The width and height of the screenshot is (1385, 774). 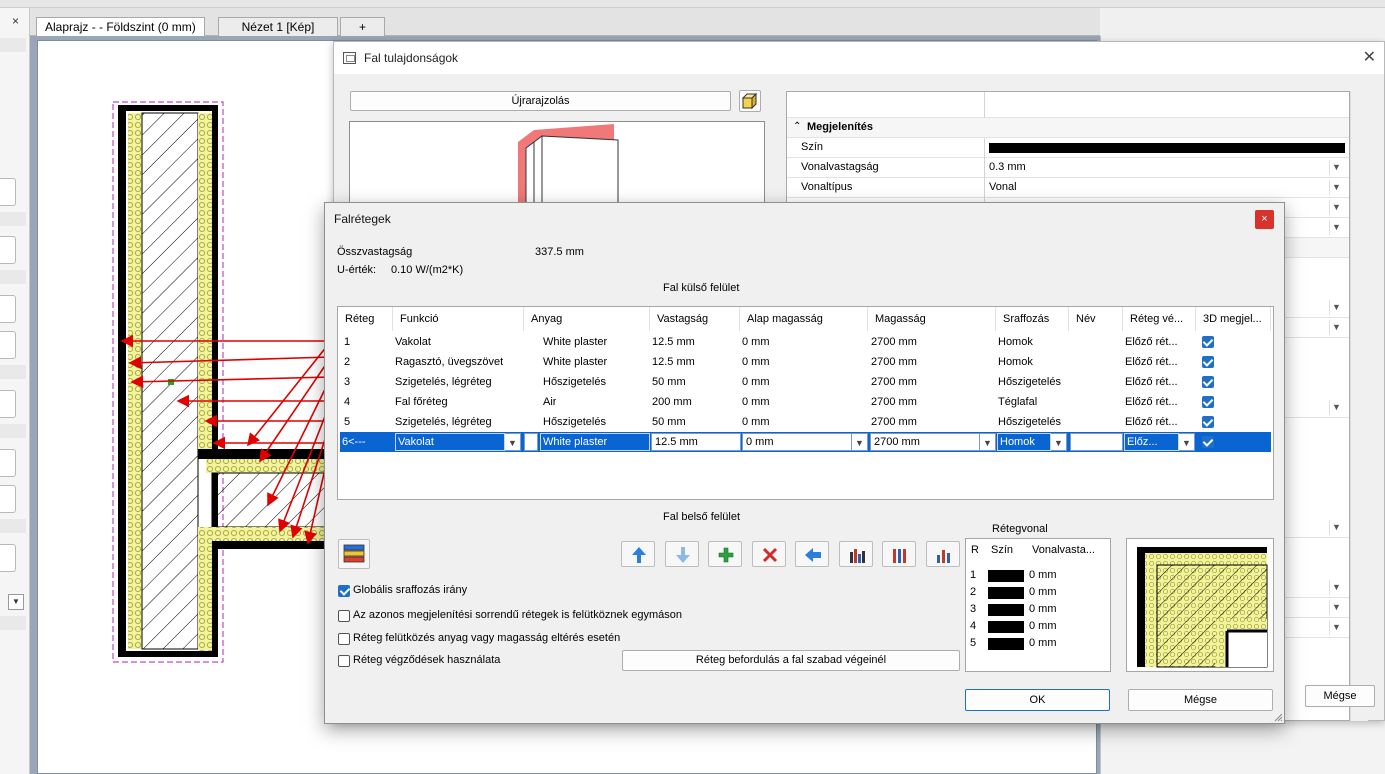 I want to click on list-item: 5 0 mm, so click(x=1038, y=643).